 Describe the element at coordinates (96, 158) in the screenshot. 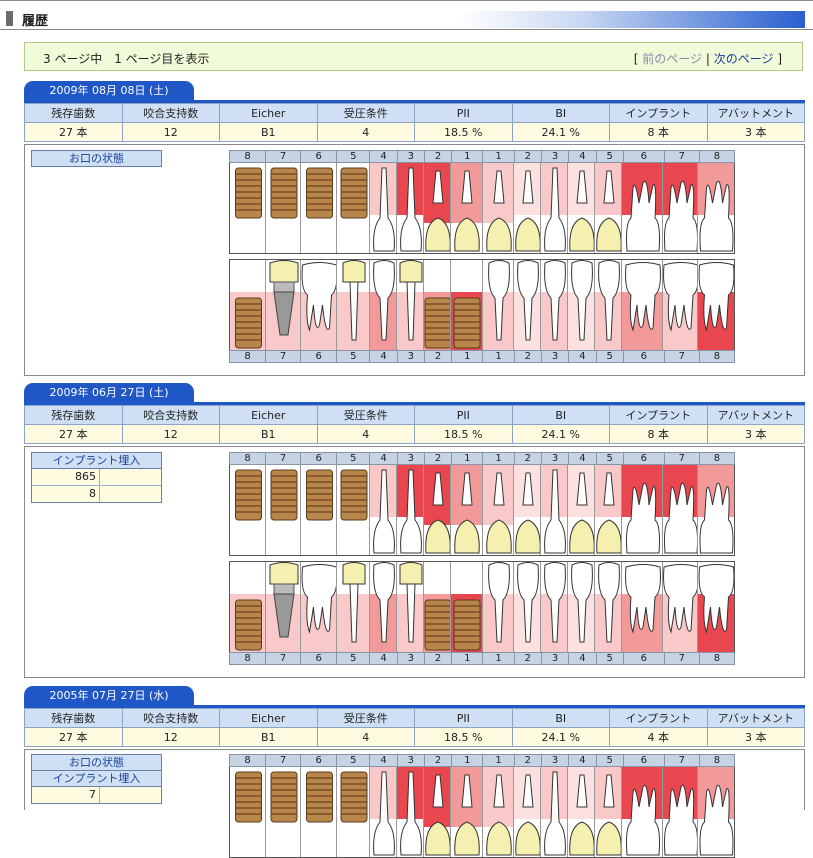

I see `mouth-status-box: お口の状態` at that location.